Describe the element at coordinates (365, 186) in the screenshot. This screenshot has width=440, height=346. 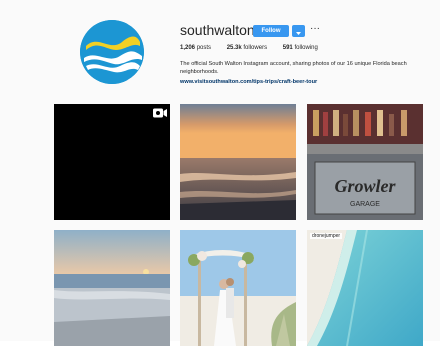
I see `svg-text: Growler` at that location.